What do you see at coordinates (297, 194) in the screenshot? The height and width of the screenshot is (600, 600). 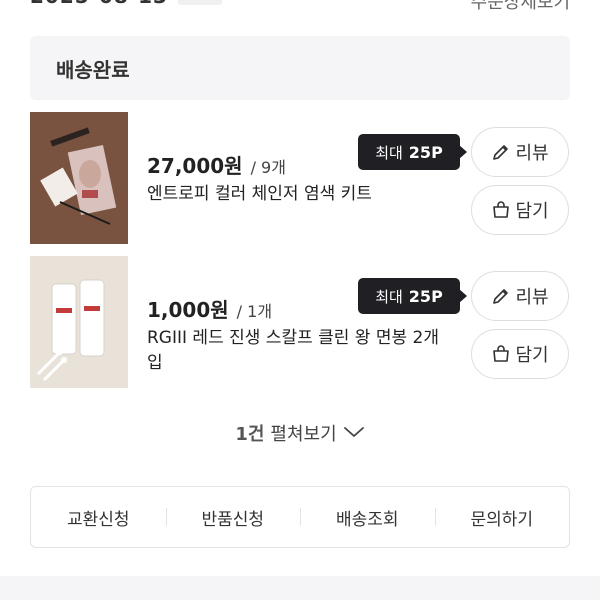 I see `item-name: 엔트로피 컬러 체인저 염색 키트` at bounding box center [297, 194].